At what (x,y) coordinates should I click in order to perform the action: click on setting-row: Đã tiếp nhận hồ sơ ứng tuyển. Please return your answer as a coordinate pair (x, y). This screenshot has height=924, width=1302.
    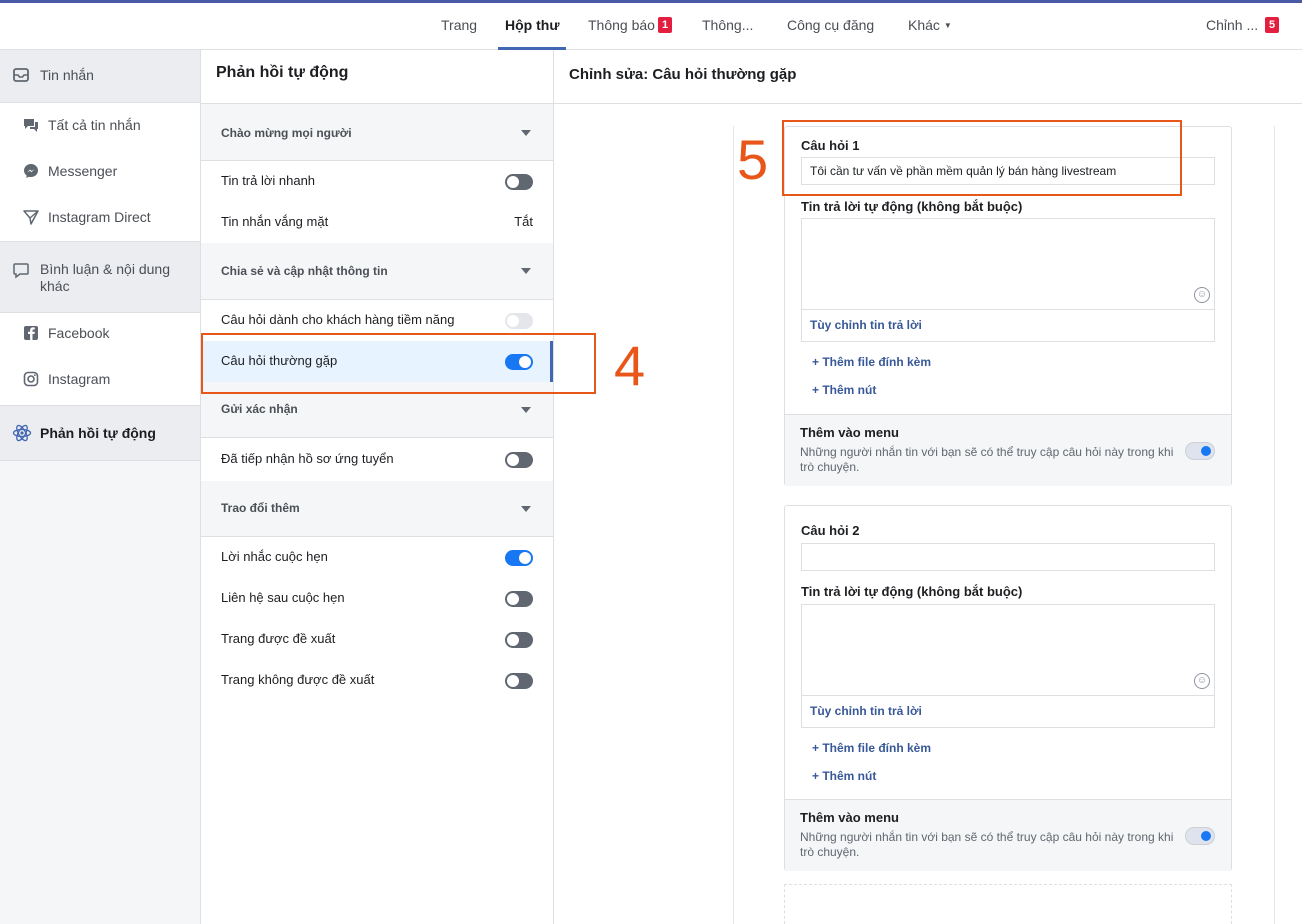
    Looking at the image, I should click on (377, 459).